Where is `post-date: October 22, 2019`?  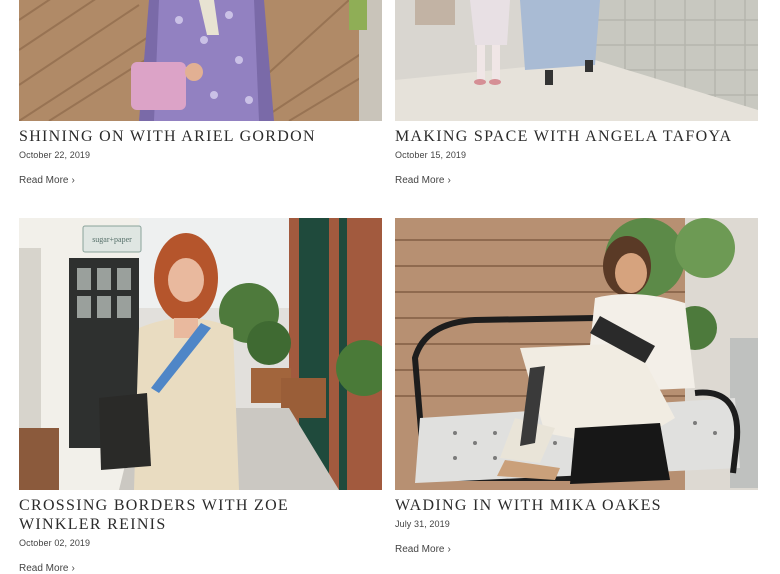 post-date: October 22, 2019 is located at coordinates (55, 155).